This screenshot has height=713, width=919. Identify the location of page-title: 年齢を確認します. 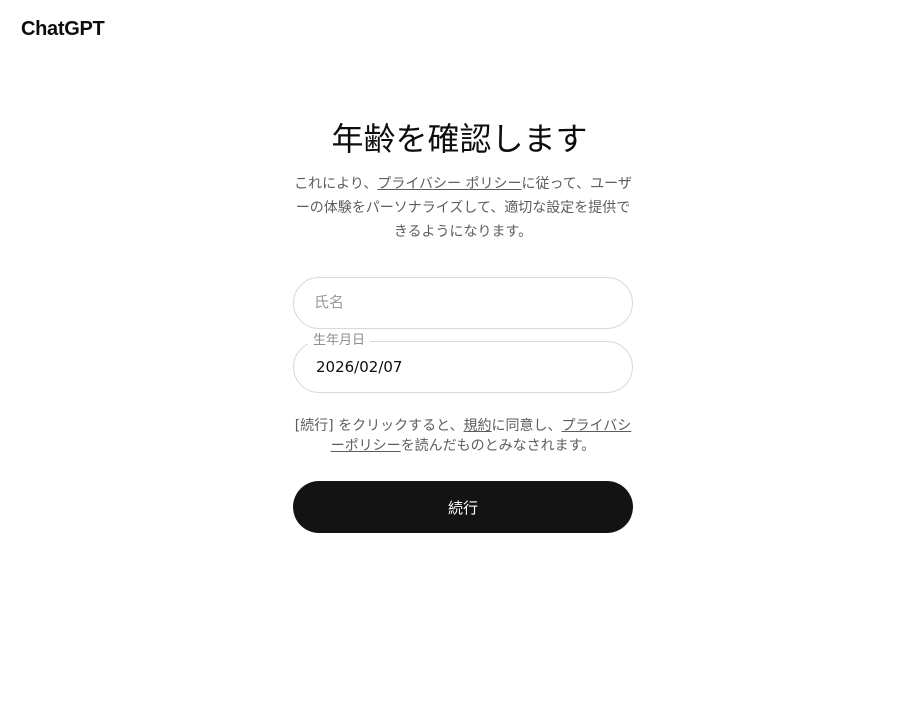
(459, 139).